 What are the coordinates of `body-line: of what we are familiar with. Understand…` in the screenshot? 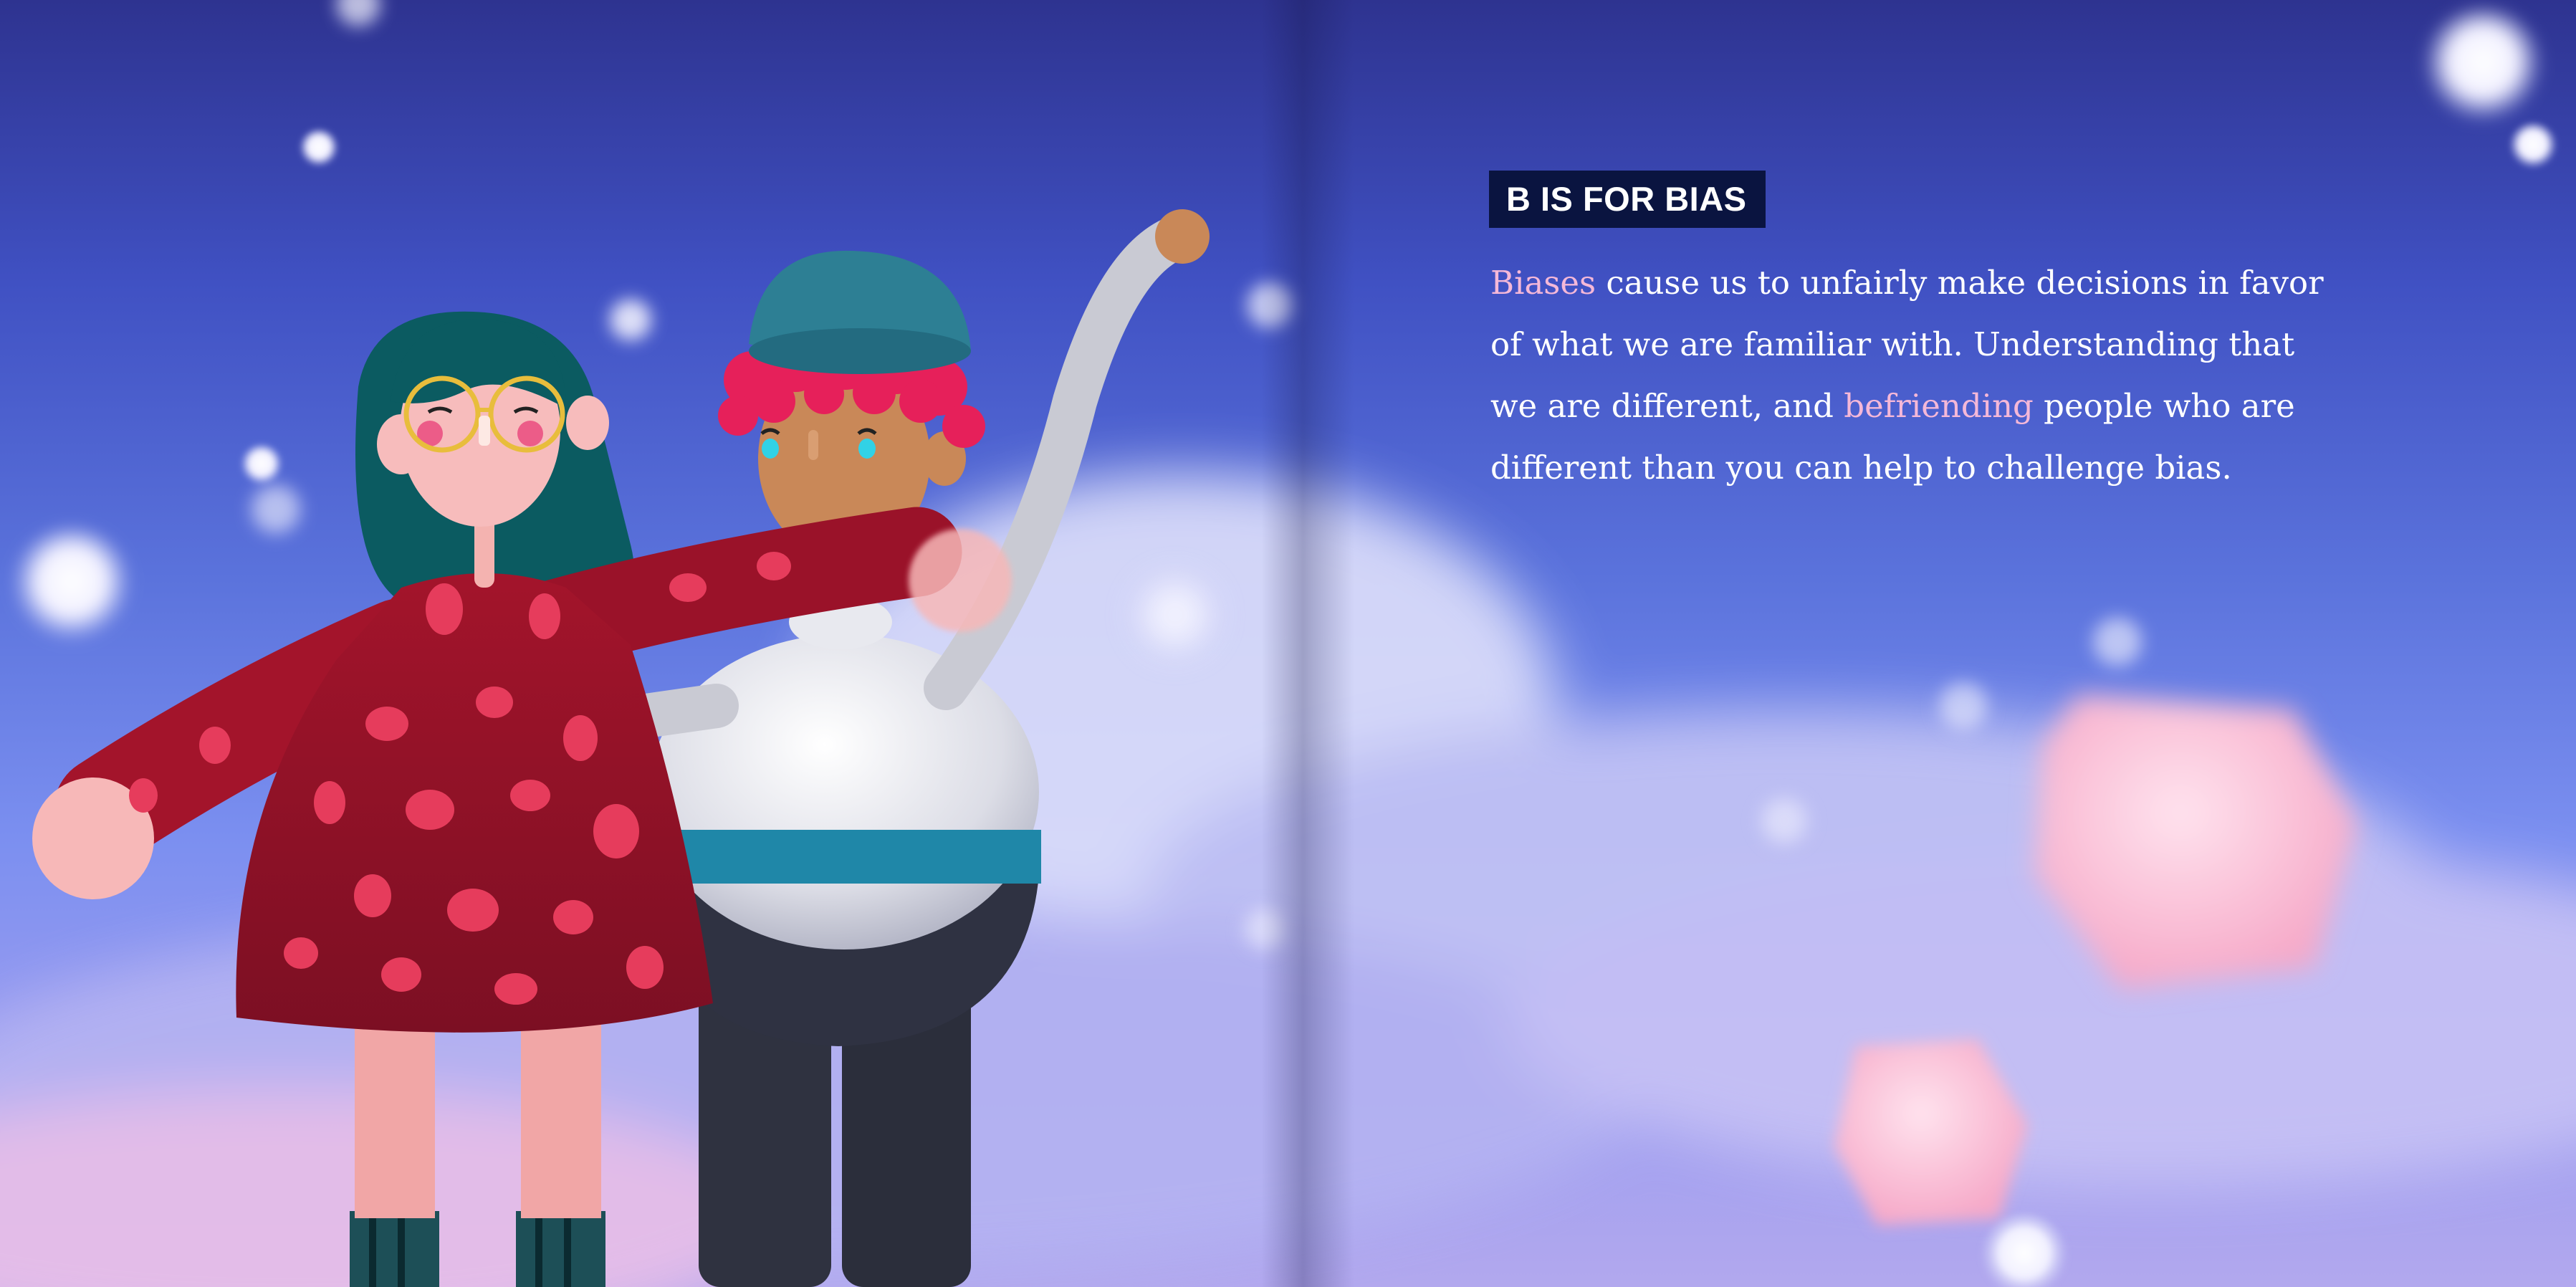 It's located at (1892, 344).